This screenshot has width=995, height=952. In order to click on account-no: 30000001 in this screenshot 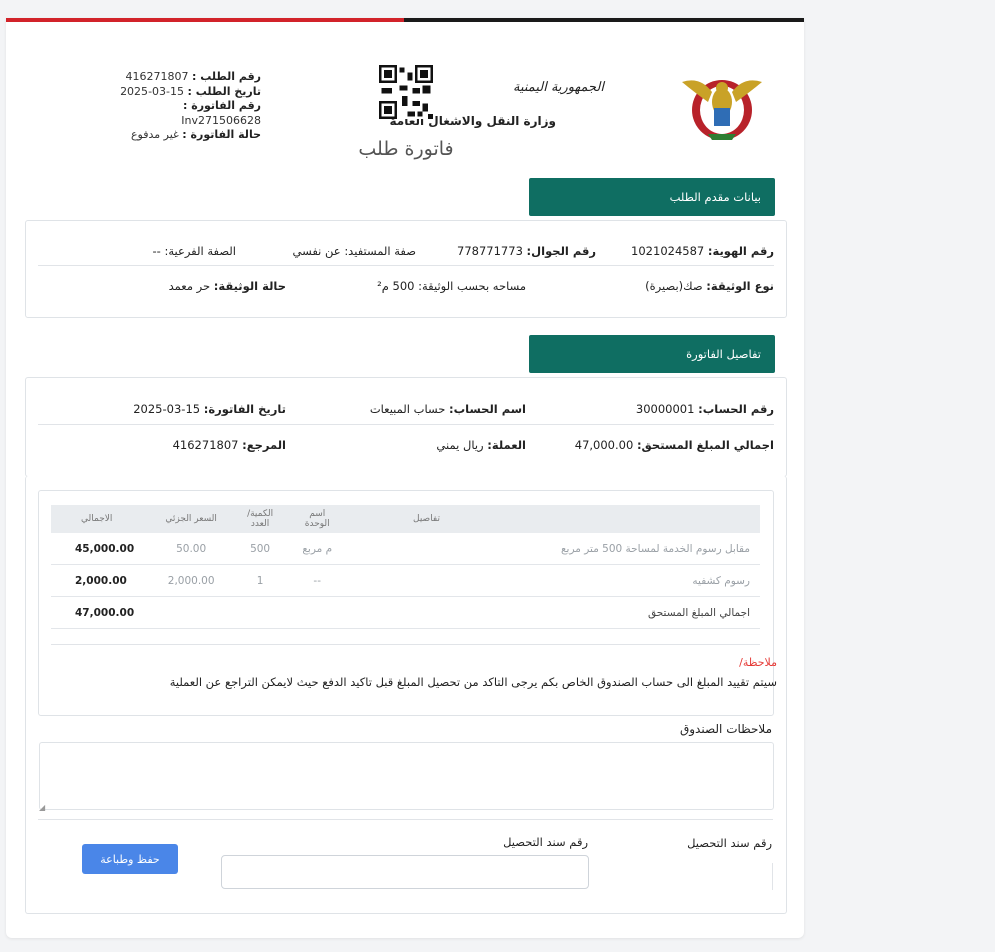, I will do `click(665, 409)`.